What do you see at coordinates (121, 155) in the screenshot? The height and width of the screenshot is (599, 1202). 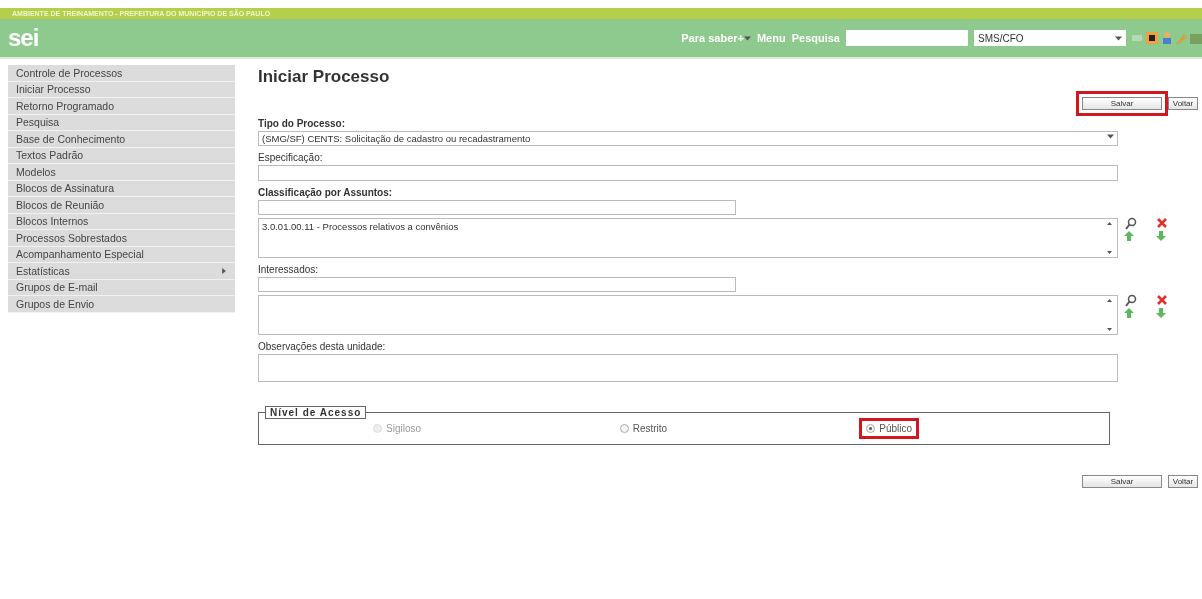 I see `sidebar-item: Textos Padrão` at bounding box center [121, 155].